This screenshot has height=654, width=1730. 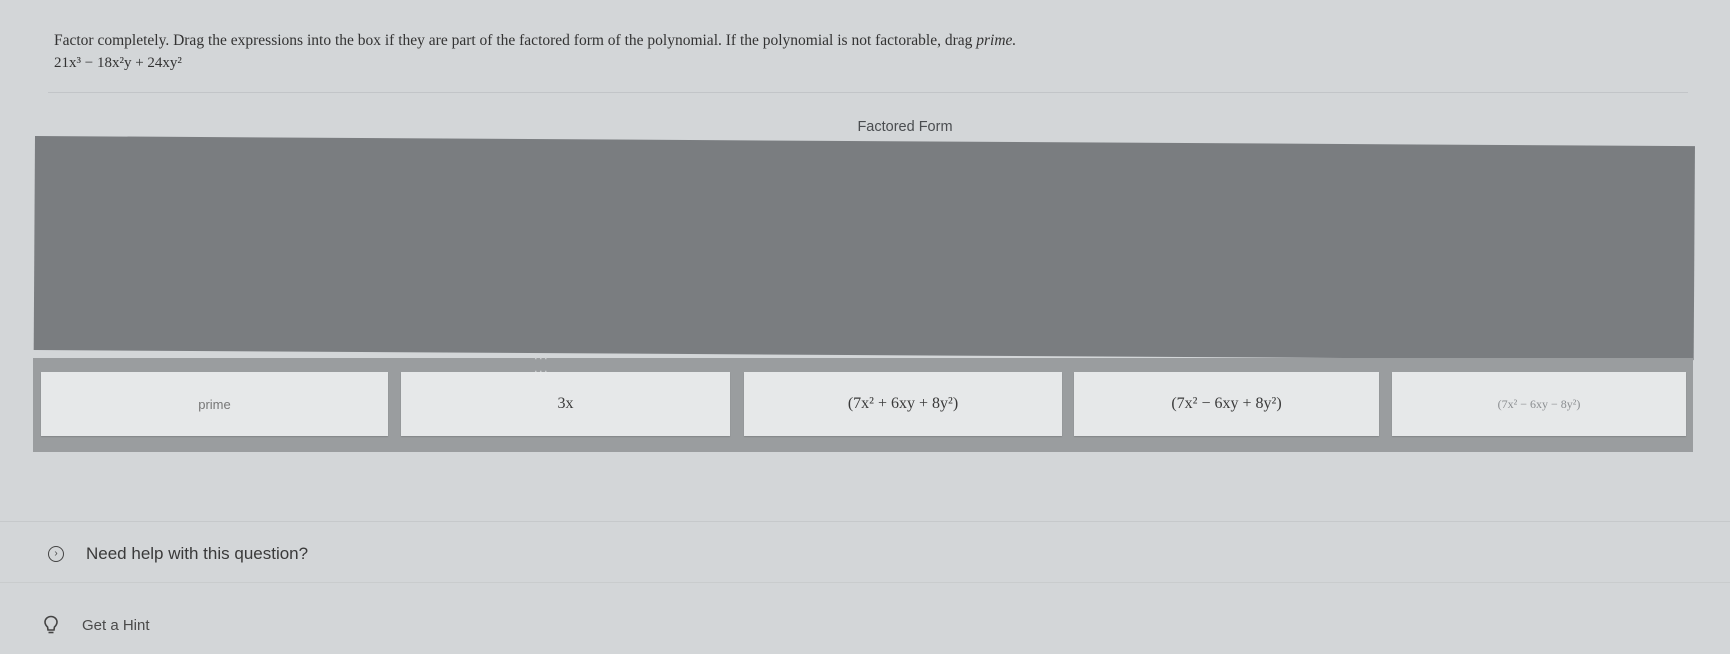 What do you see at coordinates (903, 404) in the screenshot?
I see `answer-tile-plus-trinomial: (7x² + 6xy + 8y²)` at bounding box center [903, 404].